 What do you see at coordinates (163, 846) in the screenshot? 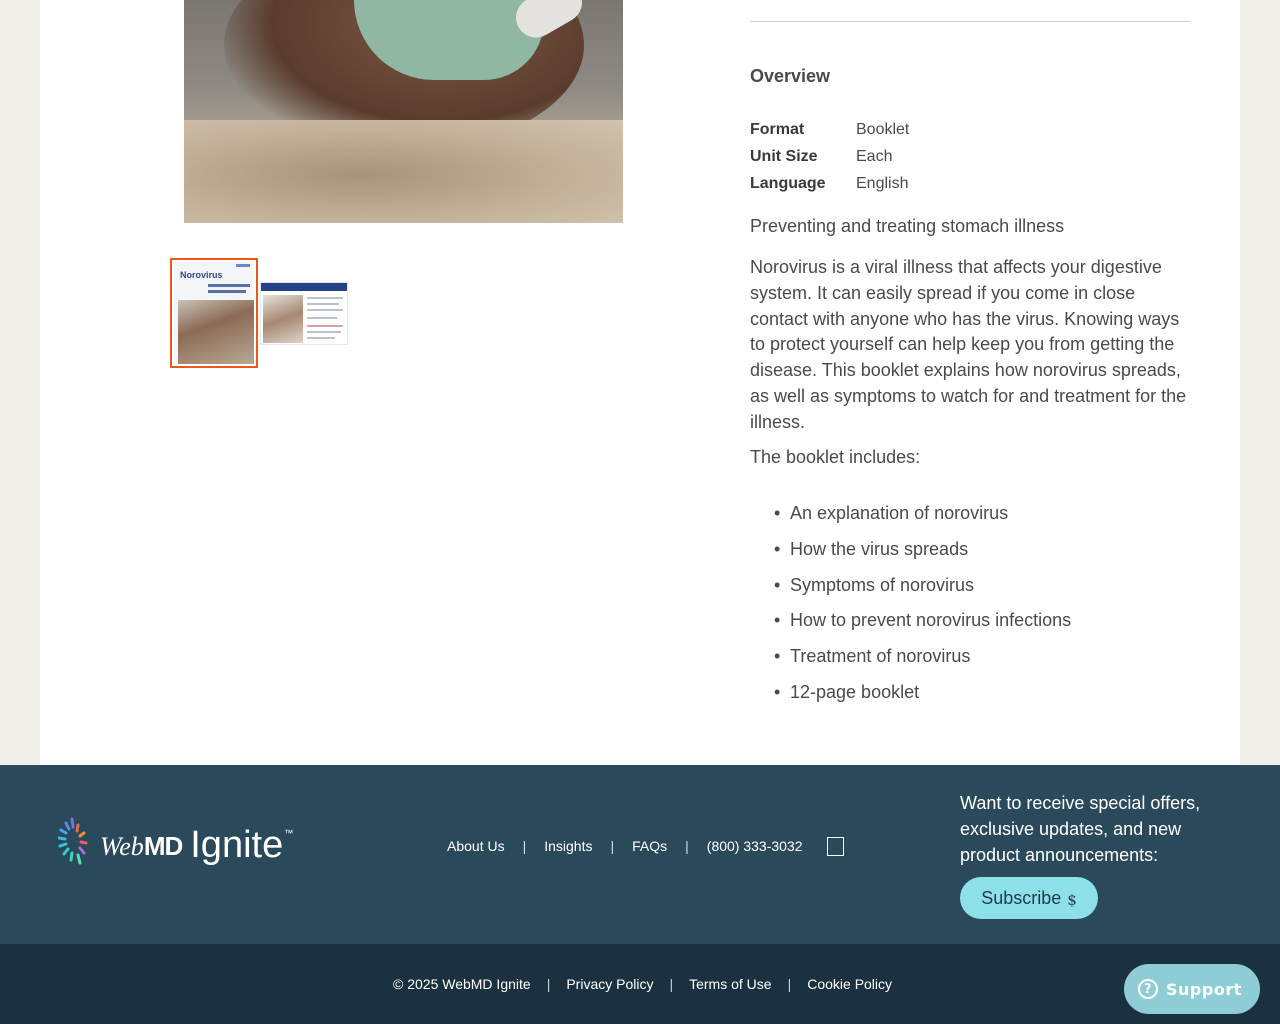
I see `logo-md-text: MD` at bounding box center [163, 846].